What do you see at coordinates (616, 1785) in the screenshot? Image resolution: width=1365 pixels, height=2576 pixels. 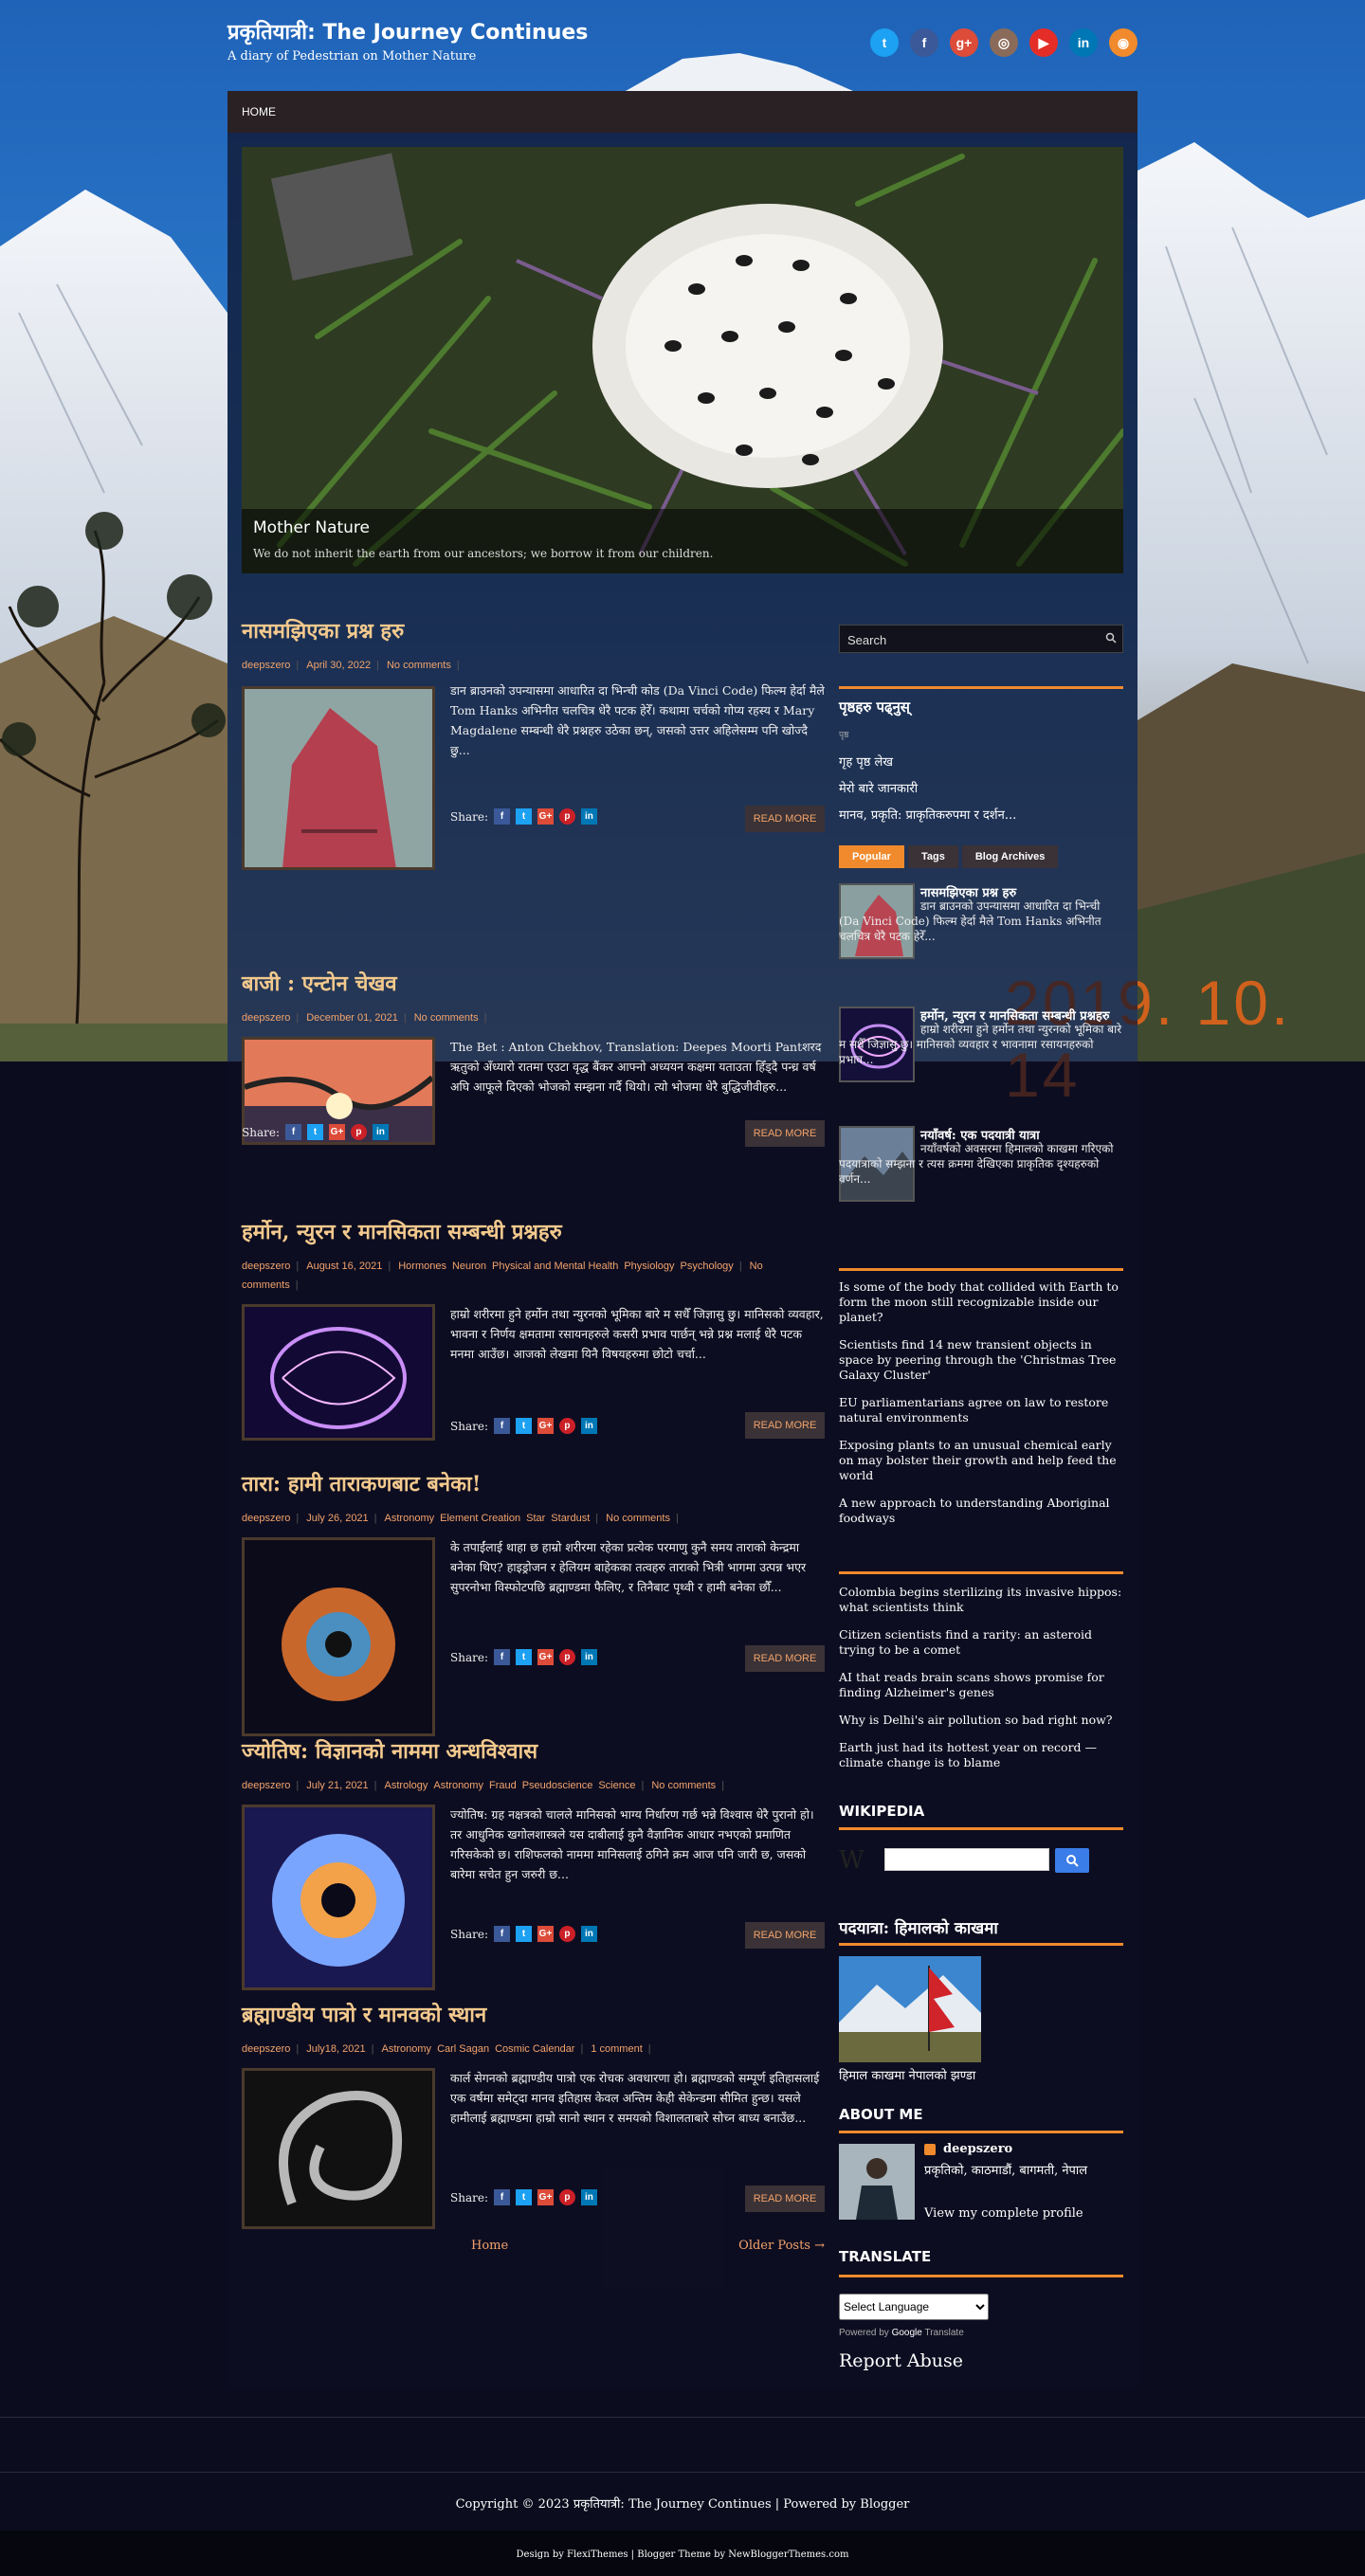 I see `post-label-link: Science` at bounding box center [616, 1785].